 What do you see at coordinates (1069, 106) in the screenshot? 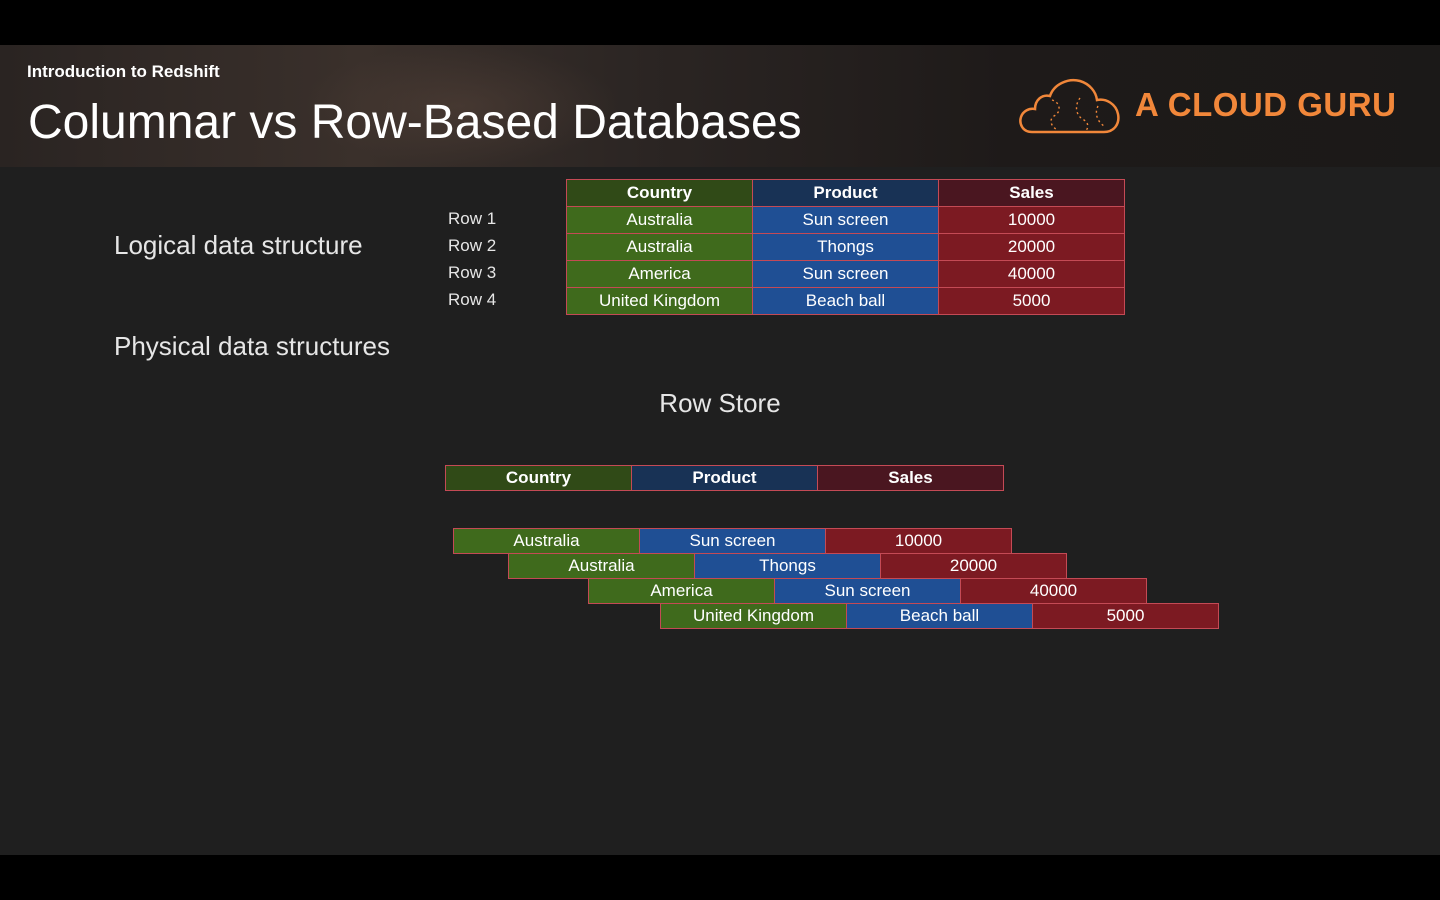
I see `cloud-icon` at bounding box center [1069, 106].